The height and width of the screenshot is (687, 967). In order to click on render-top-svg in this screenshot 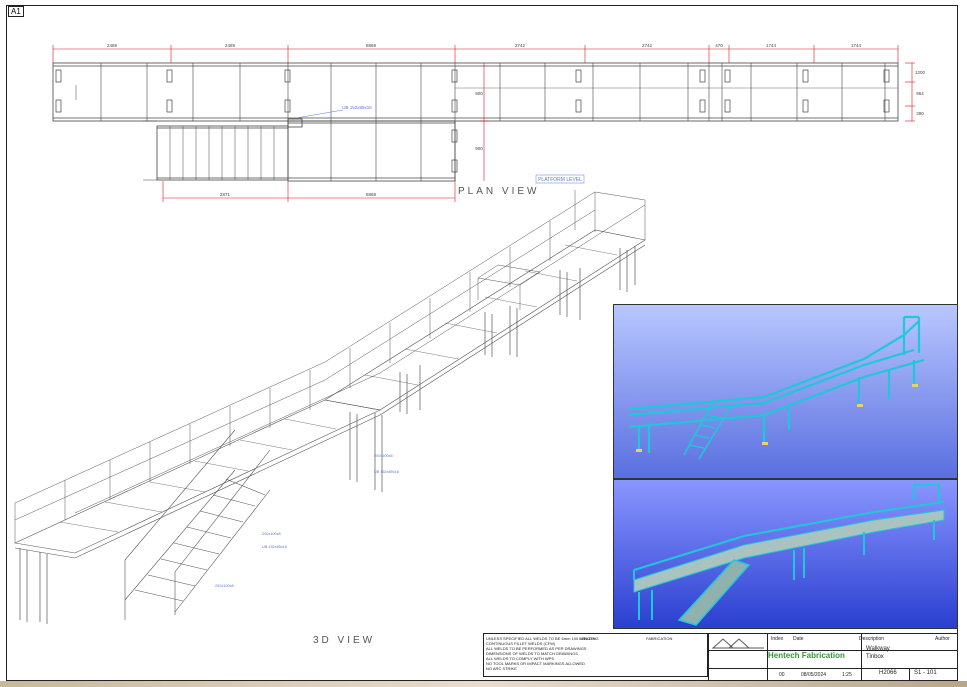, I will do `click(776, 387)`.